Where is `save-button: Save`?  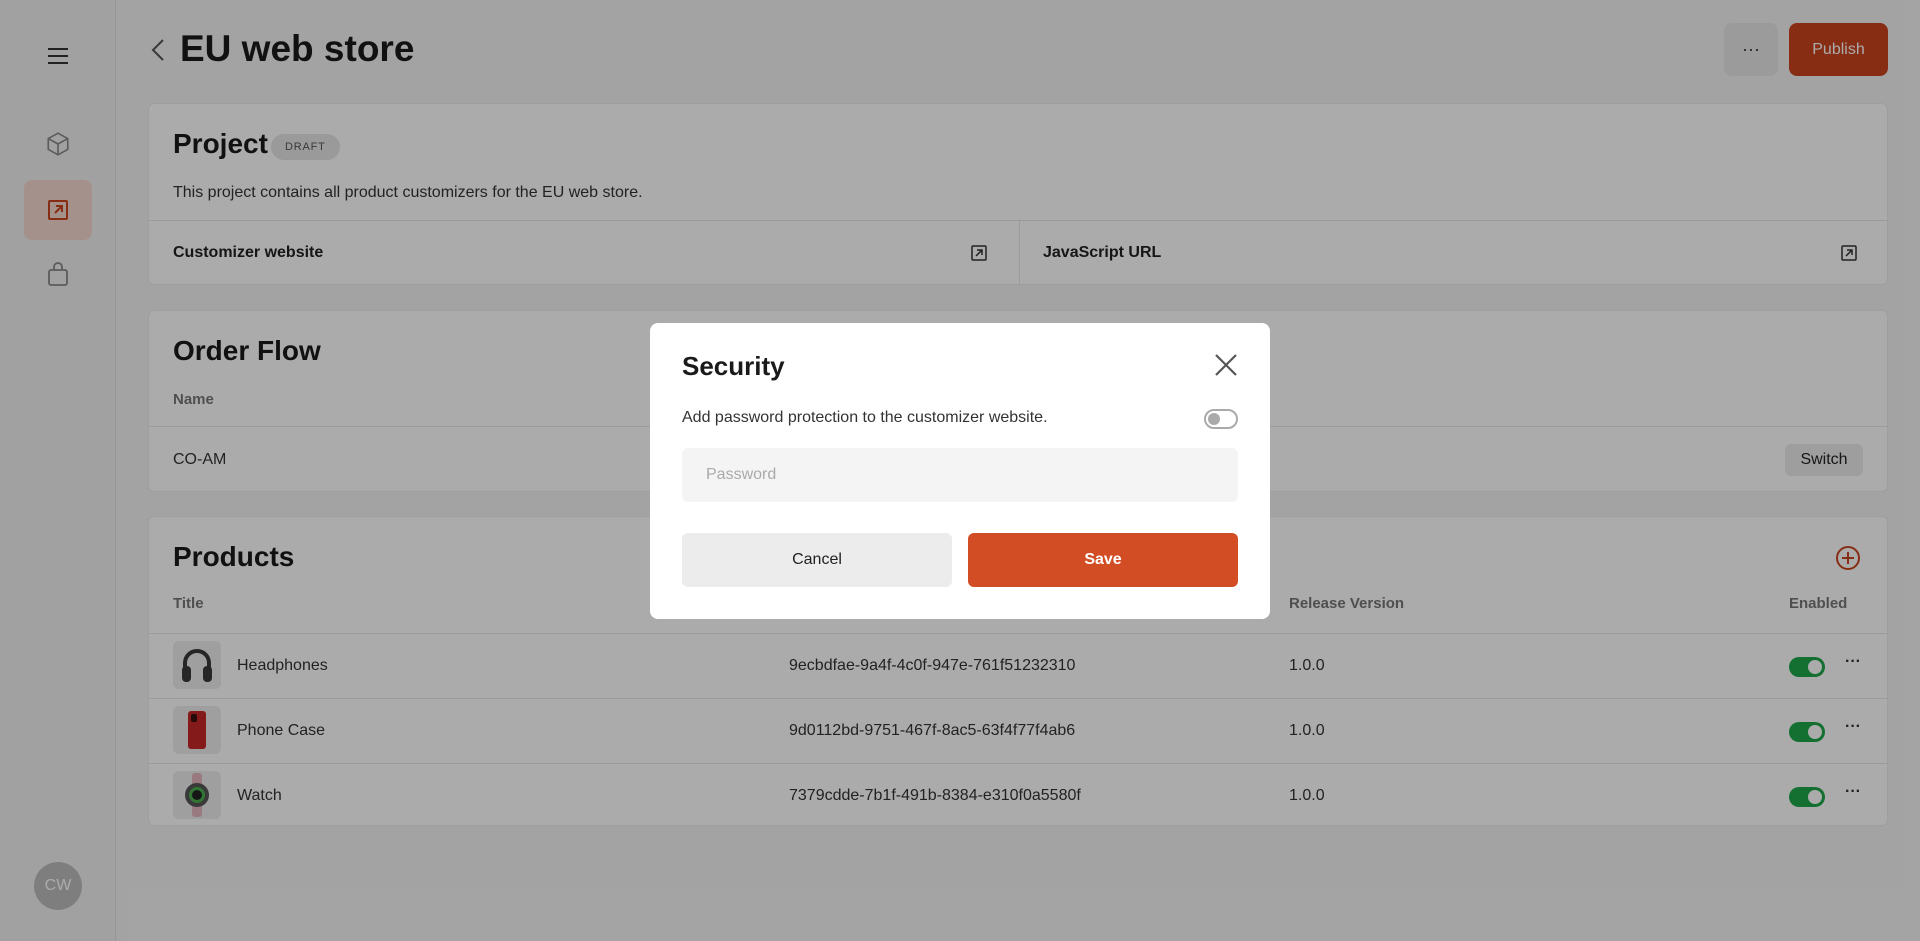 save-button: Save is located at coordinates (1103, 560).